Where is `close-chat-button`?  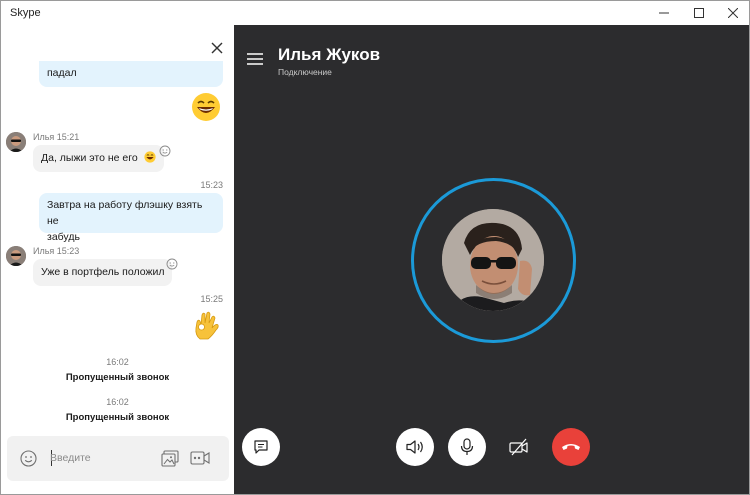
close-chat-button is located at coordinates (217, 48).